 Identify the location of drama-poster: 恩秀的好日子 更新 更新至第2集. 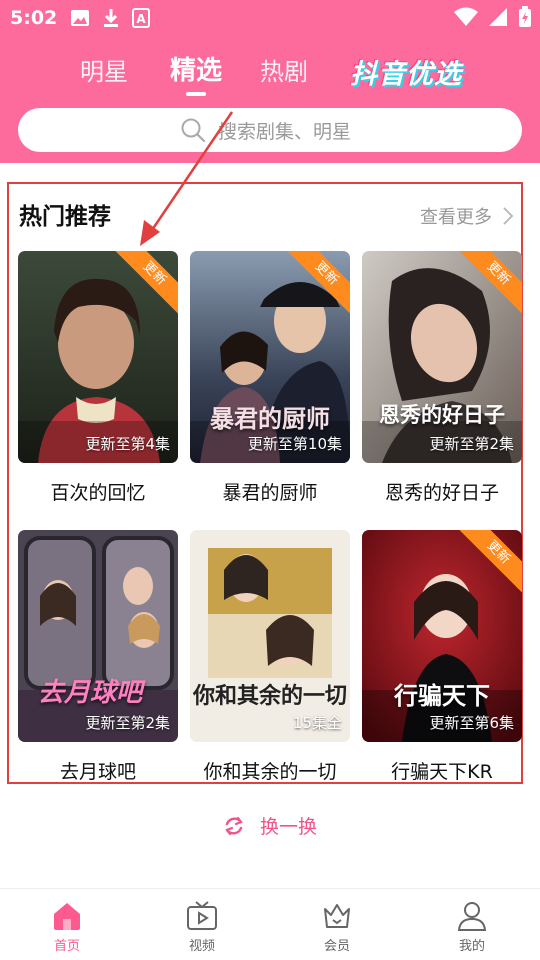
(442, 357).